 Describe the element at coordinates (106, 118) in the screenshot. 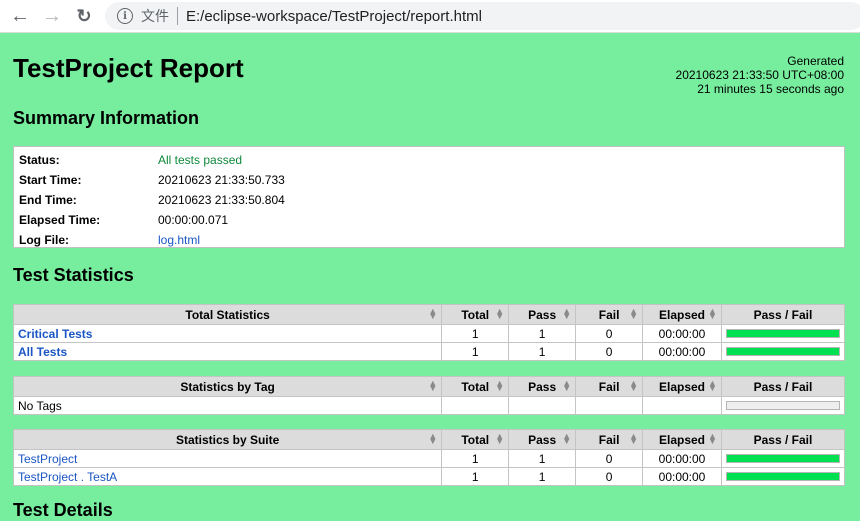

I see `summary-heading: Summary Information` at that location.